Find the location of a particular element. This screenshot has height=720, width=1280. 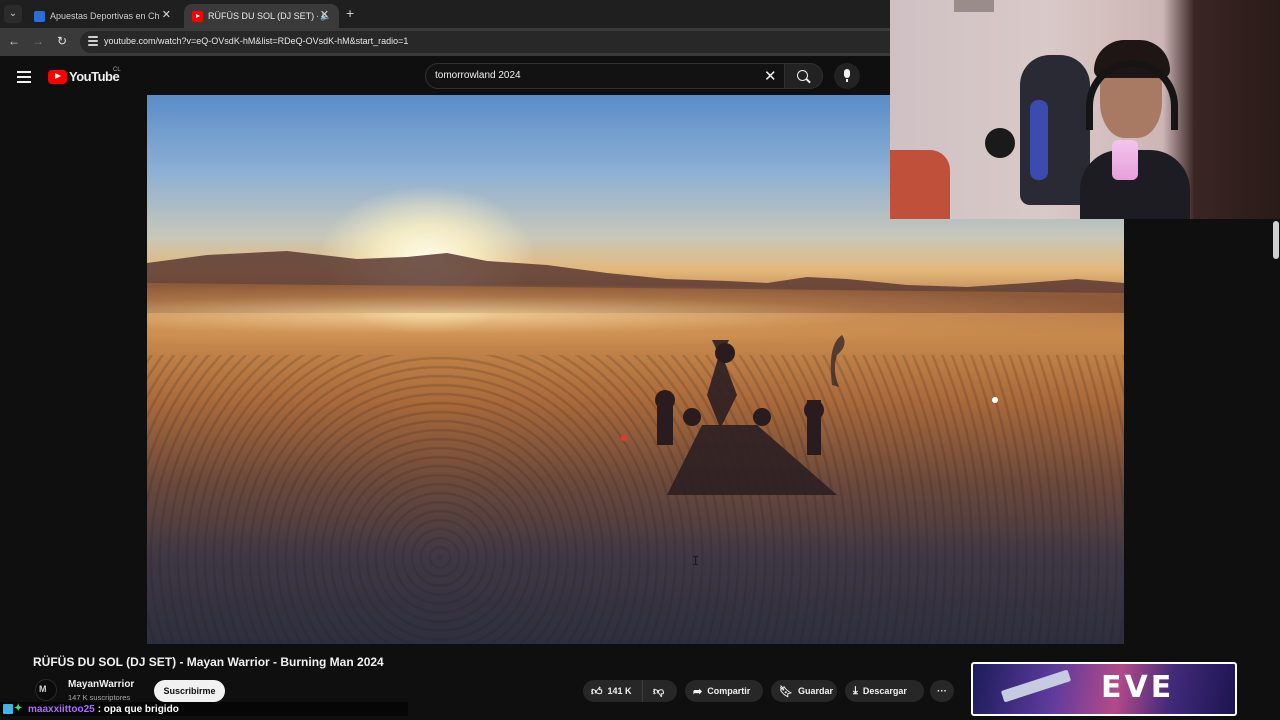

more-actions-button: ··· is located at coordinates (942, 691).